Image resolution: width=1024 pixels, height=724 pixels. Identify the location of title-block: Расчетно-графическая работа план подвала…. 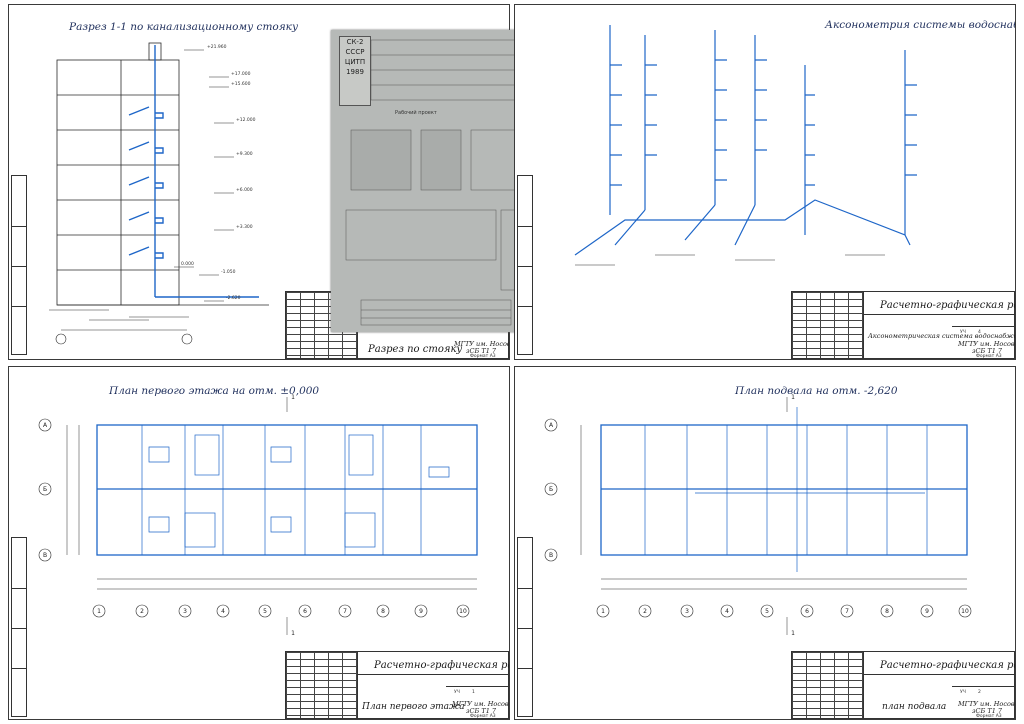
(903, 685).